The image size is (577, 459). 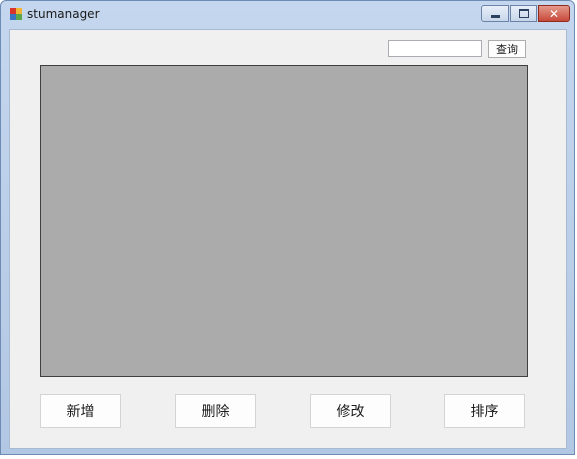 I want to click on caption-buttons: ✕, so click(x=525, y=14).